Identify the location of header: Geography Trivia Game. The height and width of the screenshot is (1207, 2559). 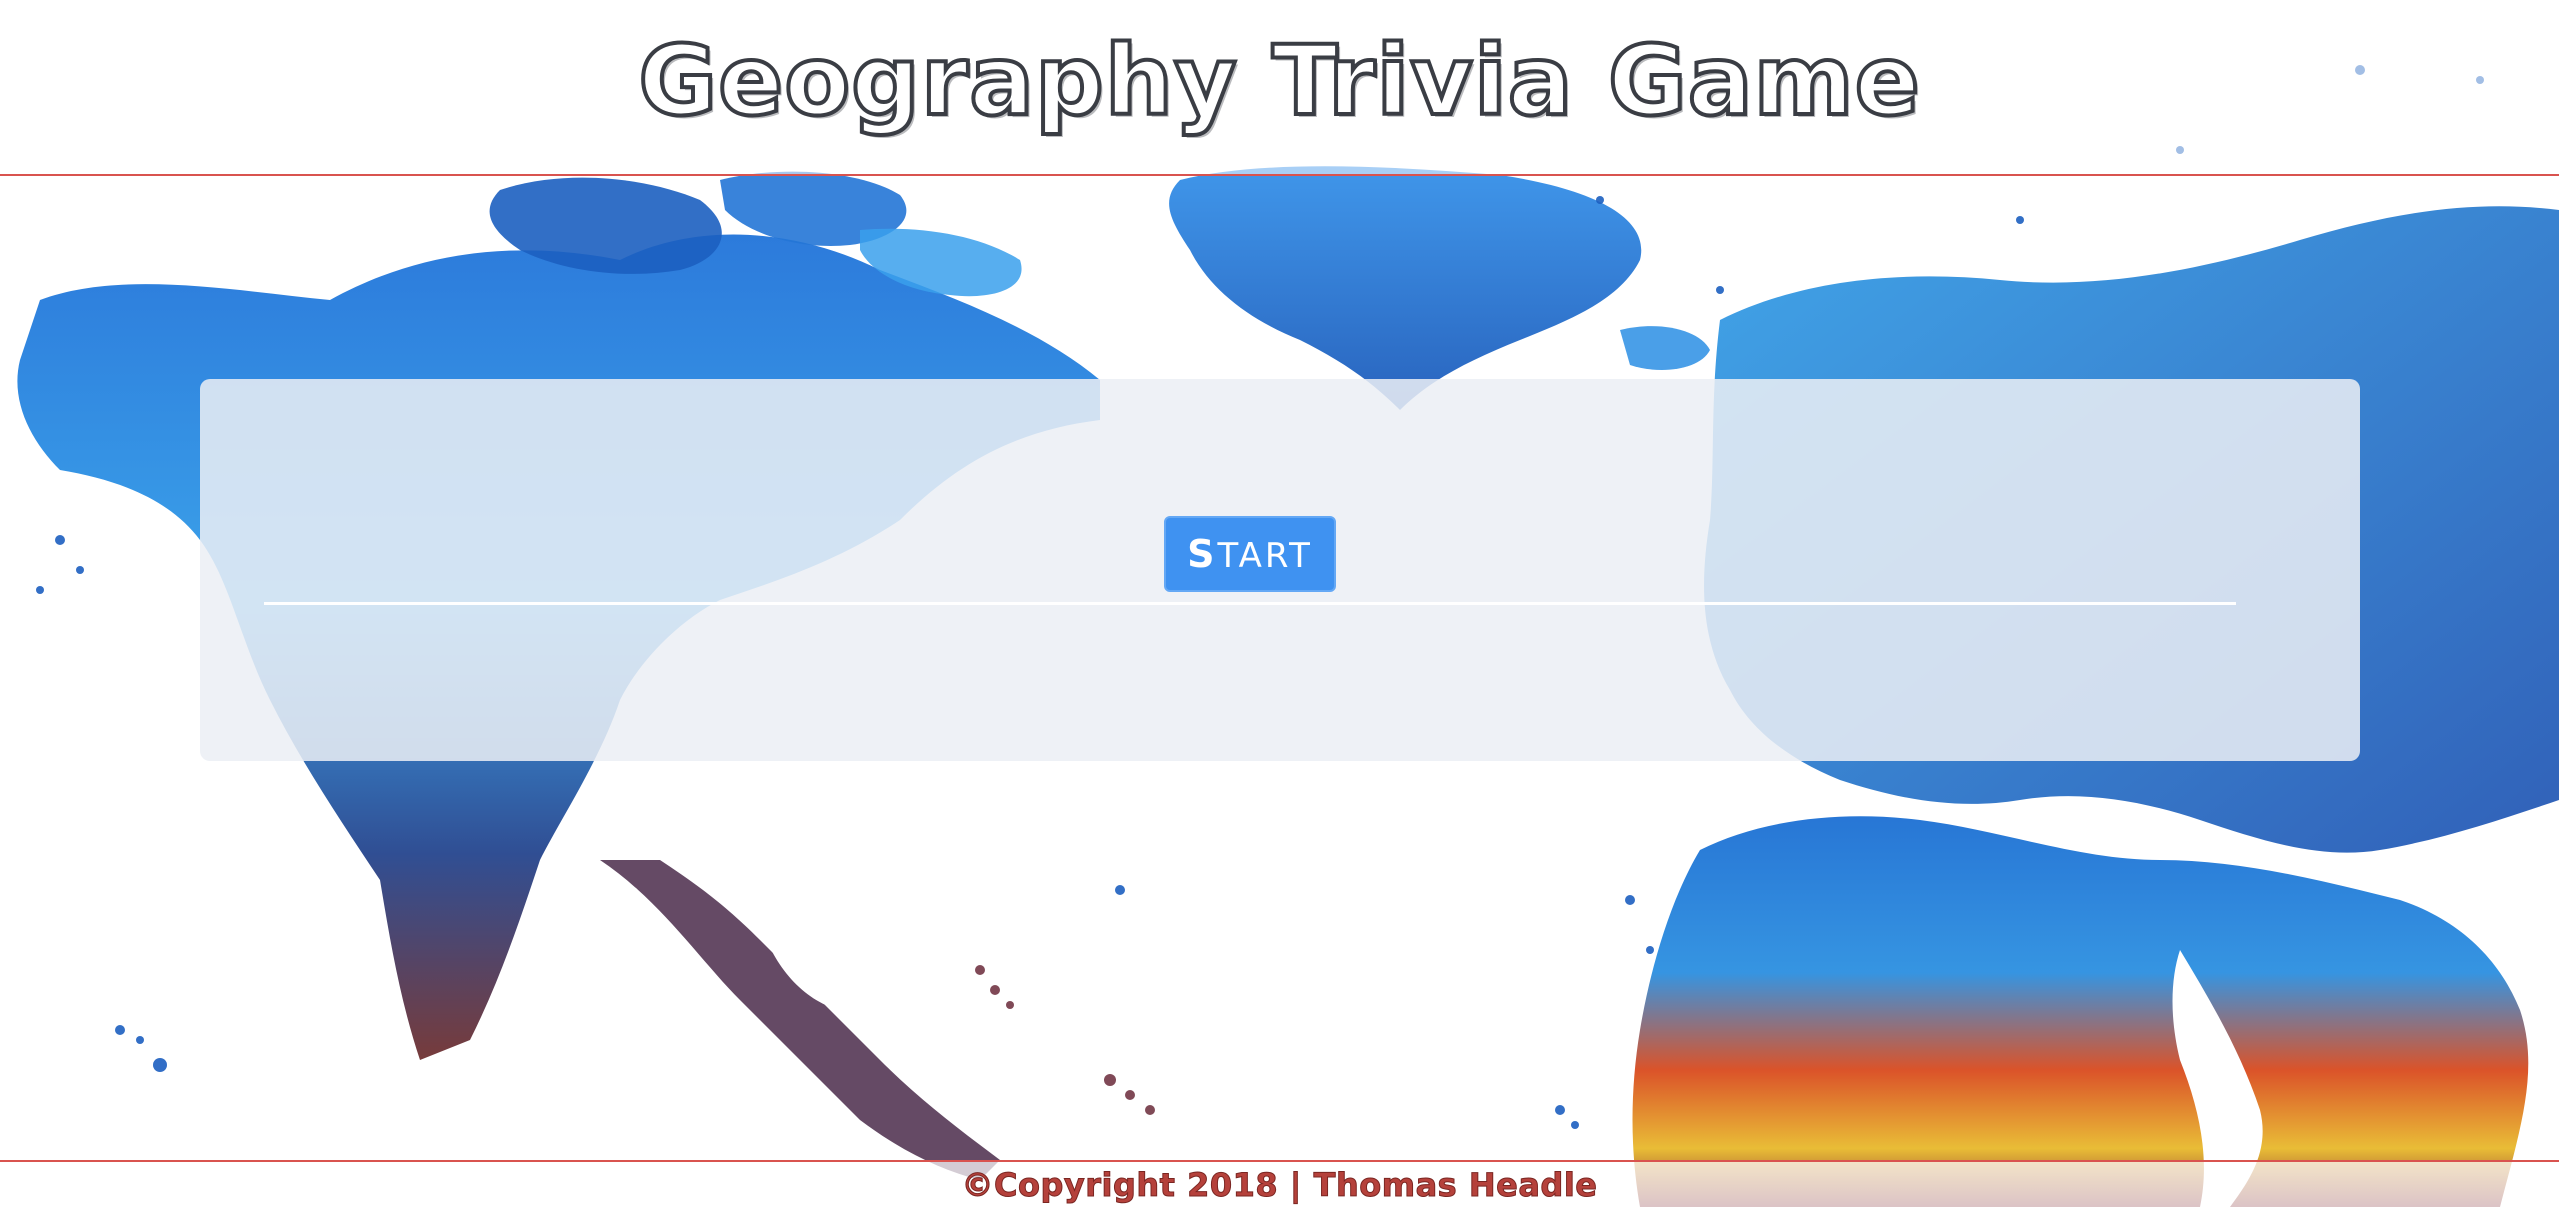
(1279, 88).